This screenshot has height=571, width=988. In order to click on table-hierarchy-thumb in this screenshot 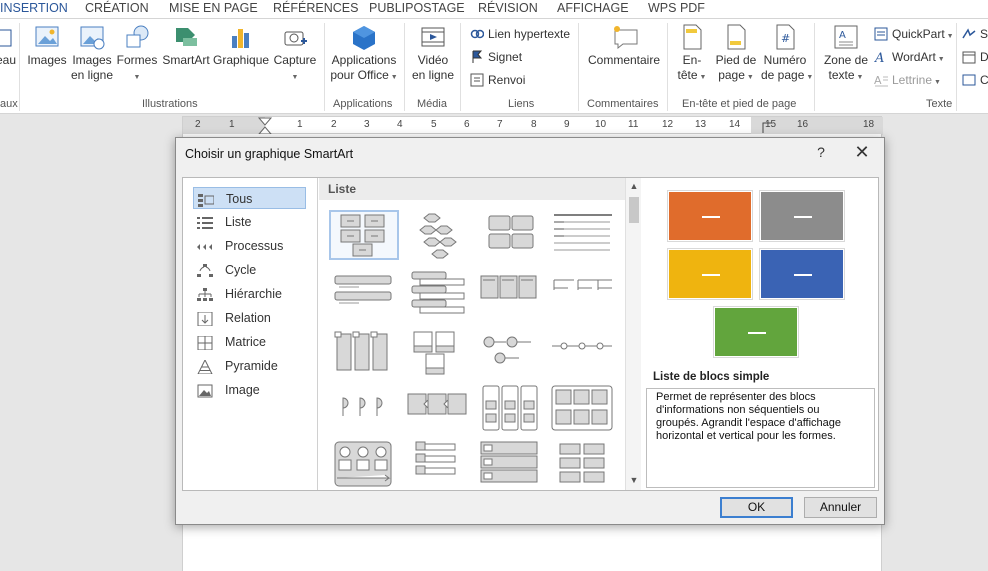, I will do `click(509, 462)`.